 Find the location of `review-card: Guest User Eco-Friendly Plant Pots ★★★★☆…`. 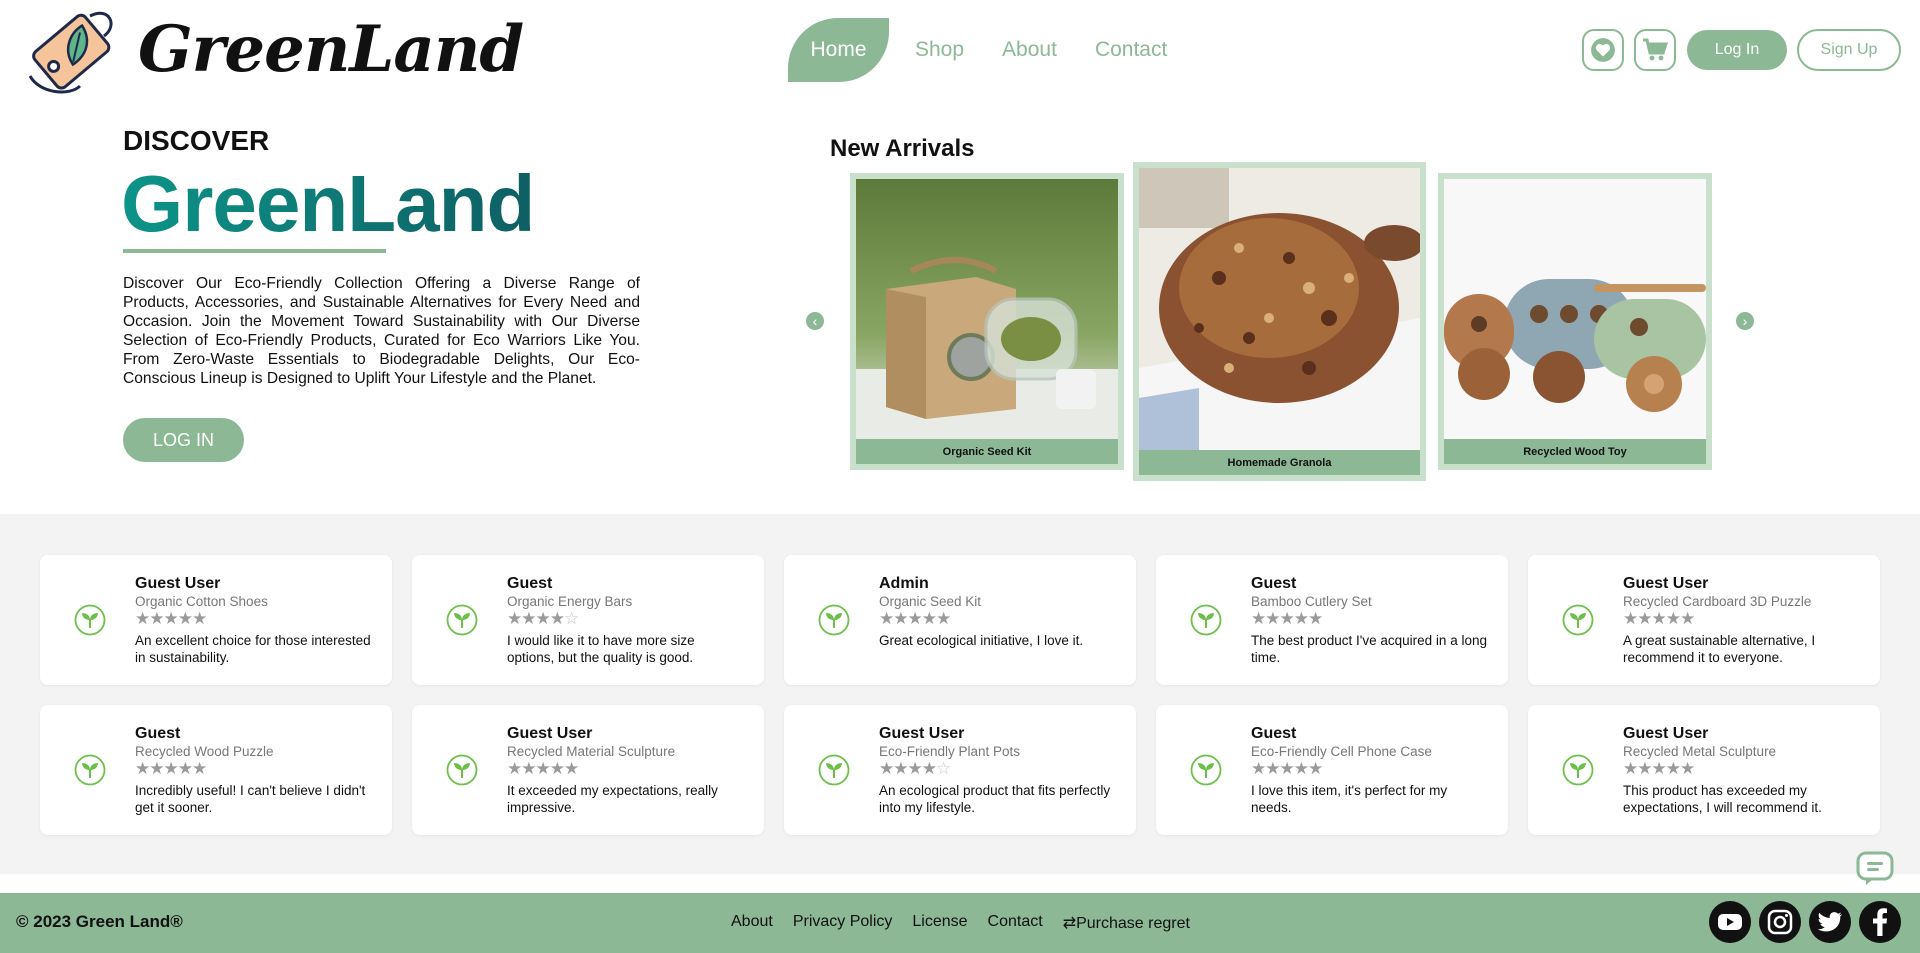

review-card: Guest User Eco-Friendly Plant Pots ★★★★☆… is located at coordinates (960, 770).